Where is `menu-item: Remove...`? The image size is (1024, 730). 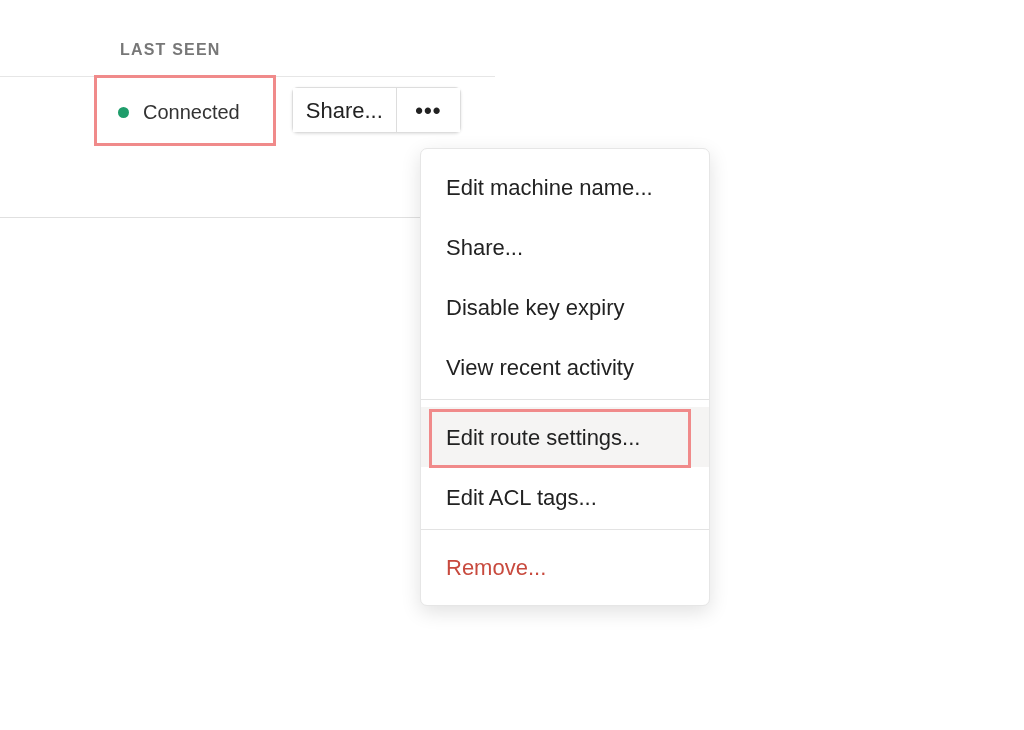
menu-item: Remove... is located at coordinates (565, 567).